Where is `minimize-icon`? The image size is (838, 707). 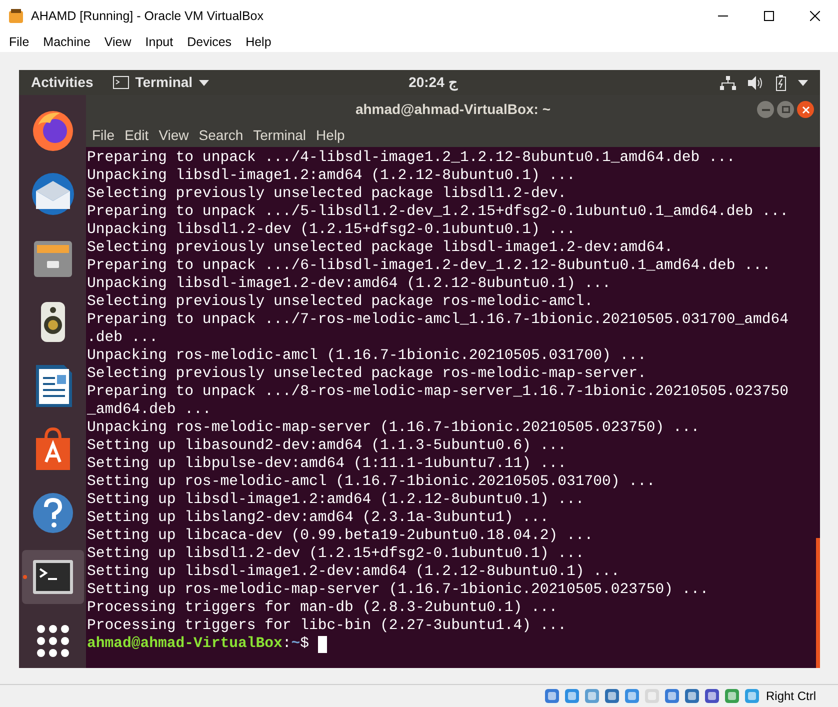
minimize-icon is located at coordinates (766, 109).